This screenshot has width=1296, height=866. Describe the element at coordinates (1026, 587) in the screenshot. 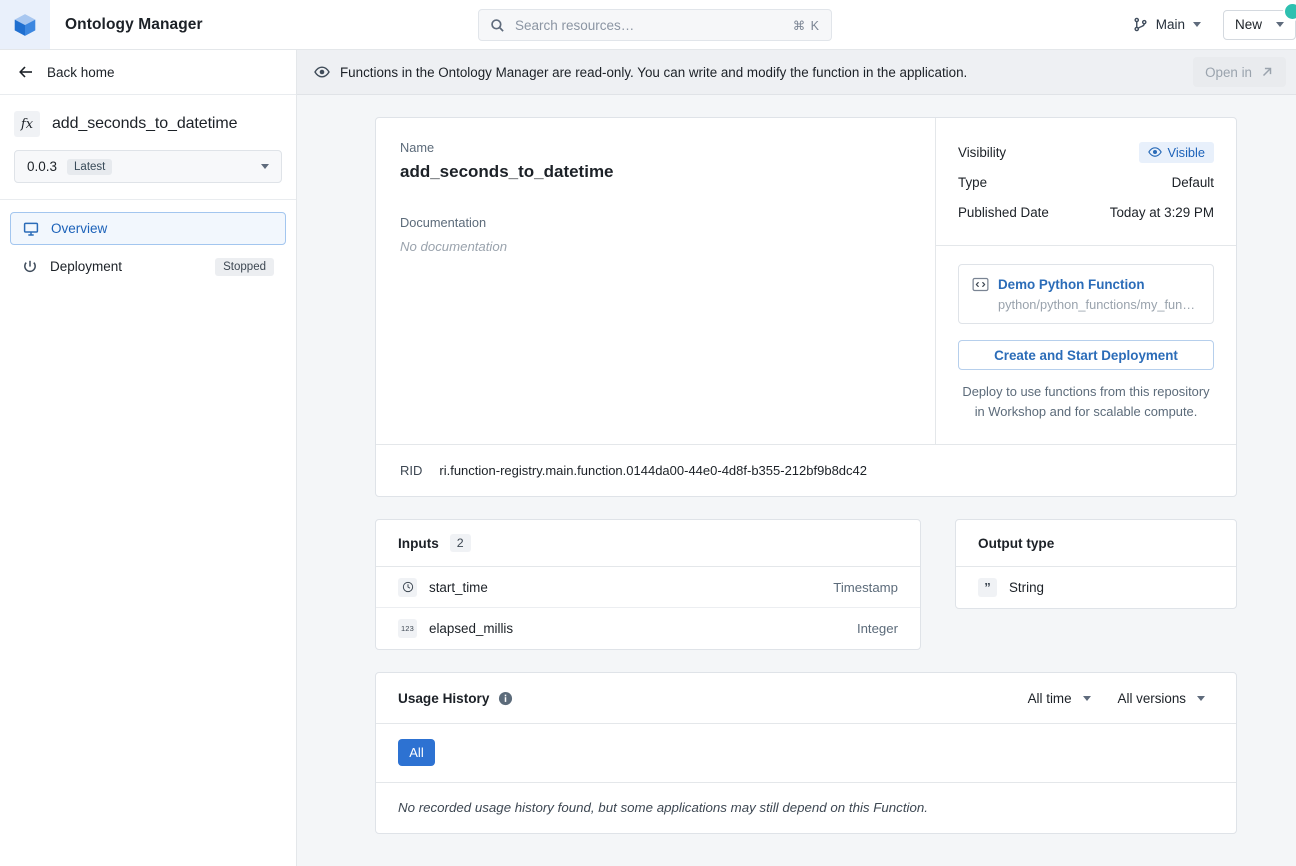

I see `output-type-value: String` at that location.